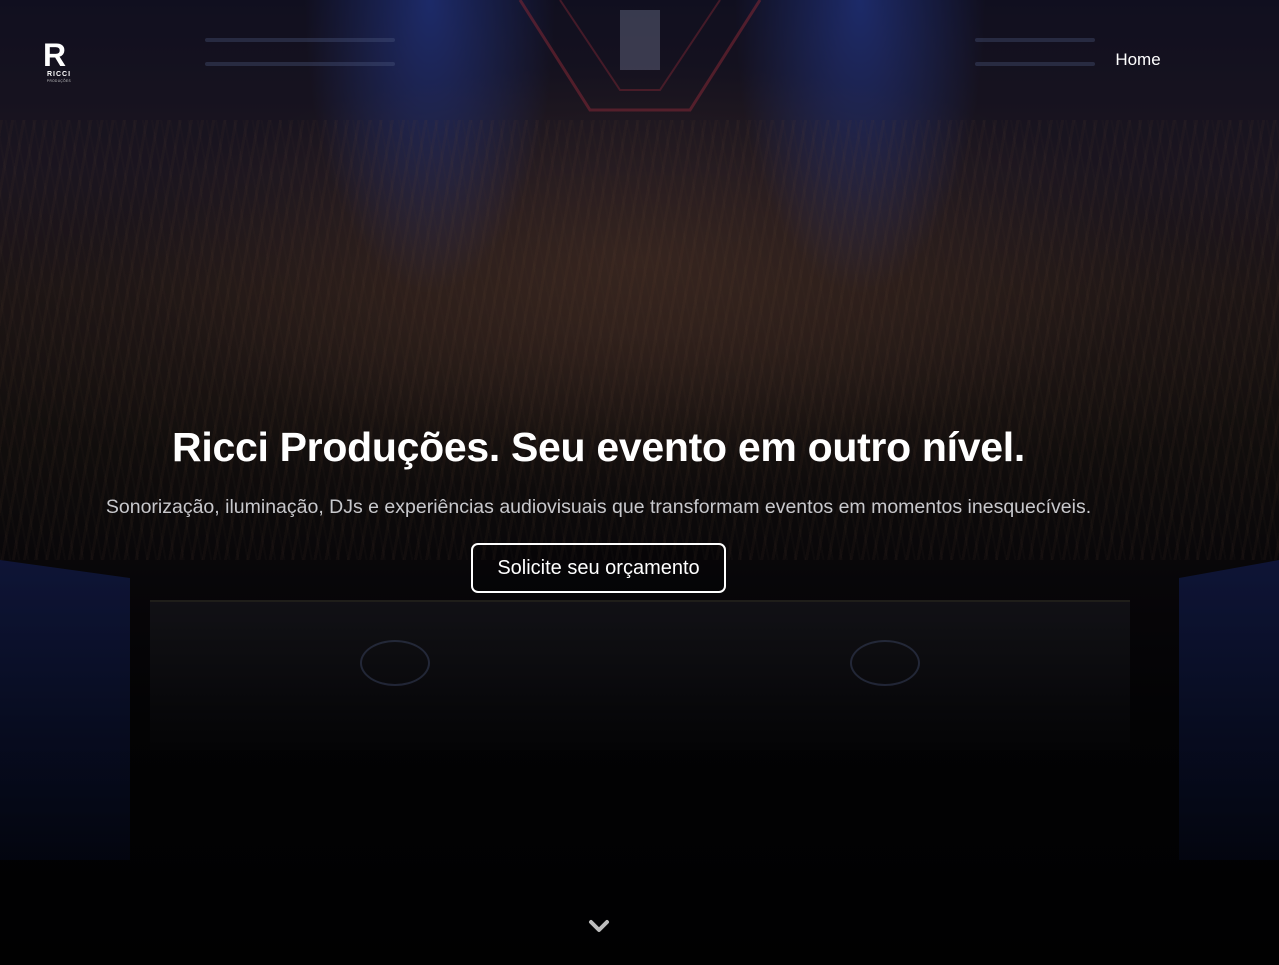 This screenshot has height=965, width=1279. I want to click on brand-logo: R RICCI PRODUÇÕES, so click(60, 61).